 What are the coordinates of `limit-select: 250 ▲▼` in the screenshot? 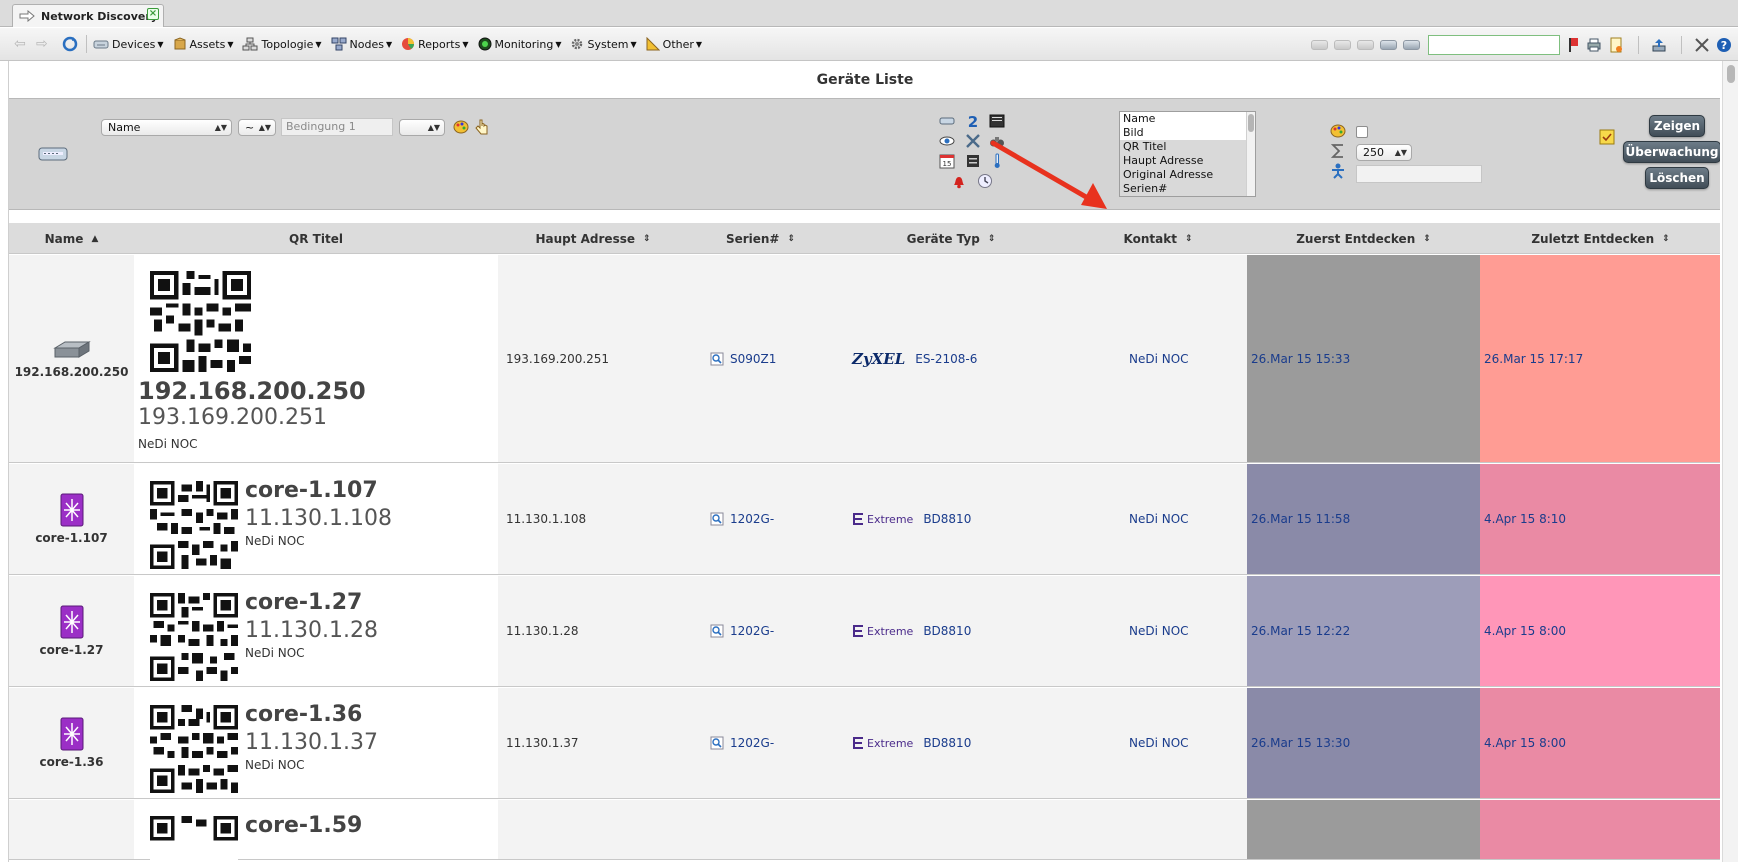 It's located at (1384, 152).